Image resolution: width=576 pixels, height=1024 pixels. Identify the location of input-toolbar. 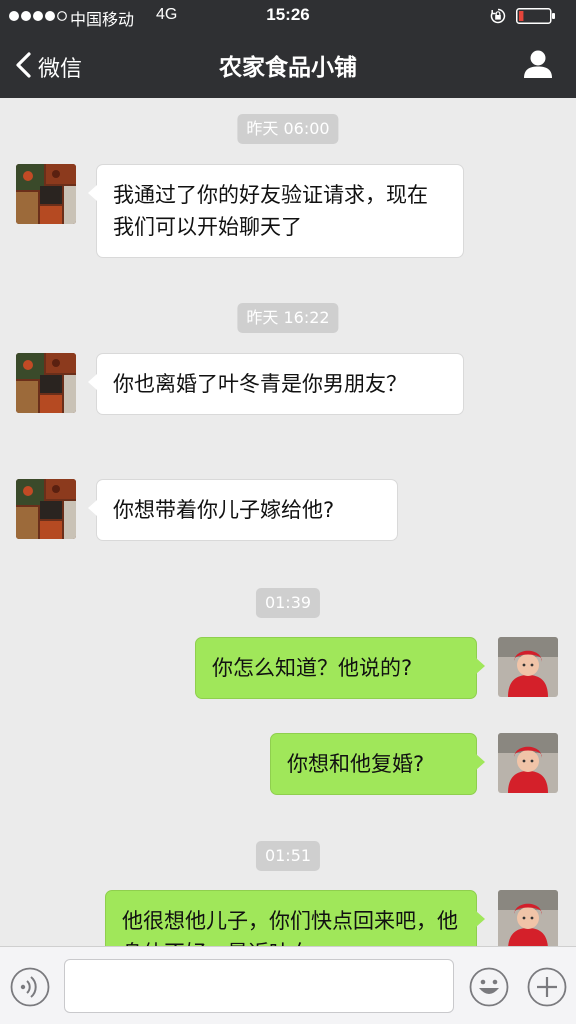
(288, 985).